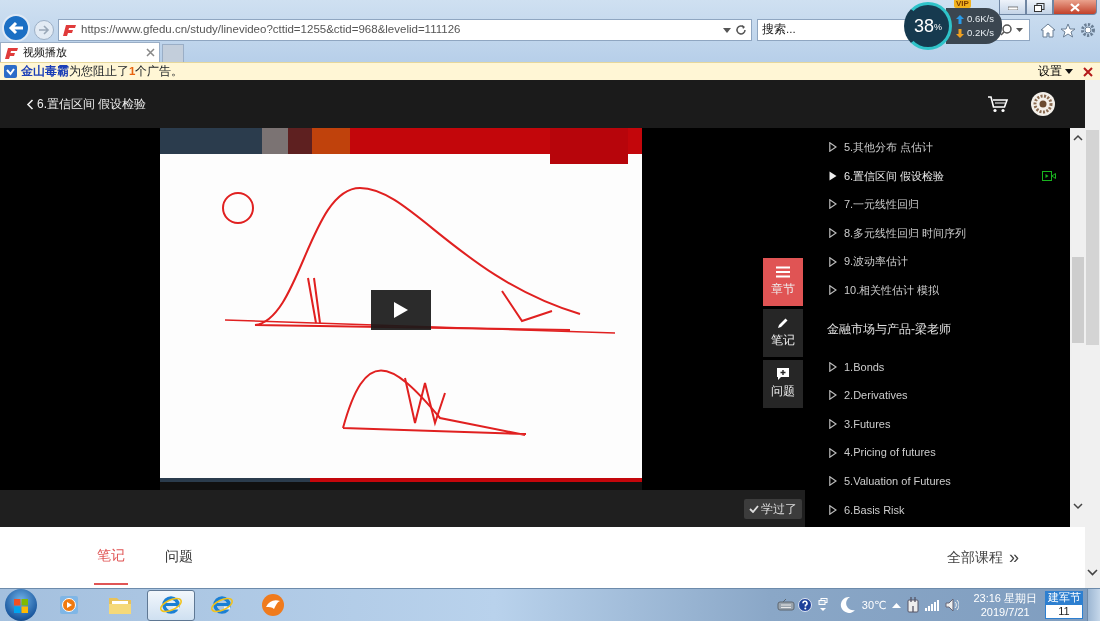 This screenshot has width=1100, height=621. I want to click on scrollbar, so click(1077, 327).